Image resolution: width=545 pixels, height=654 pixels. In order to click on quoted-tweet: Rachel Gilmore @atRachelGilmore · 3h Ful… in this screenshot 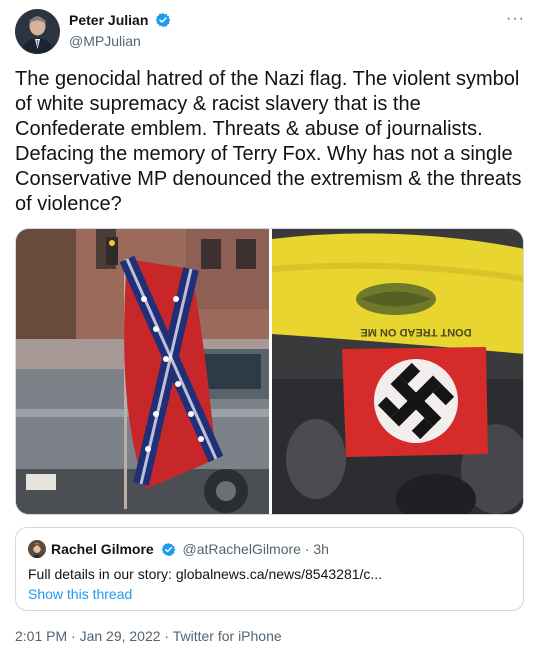, I will do `click(269, 569)`.